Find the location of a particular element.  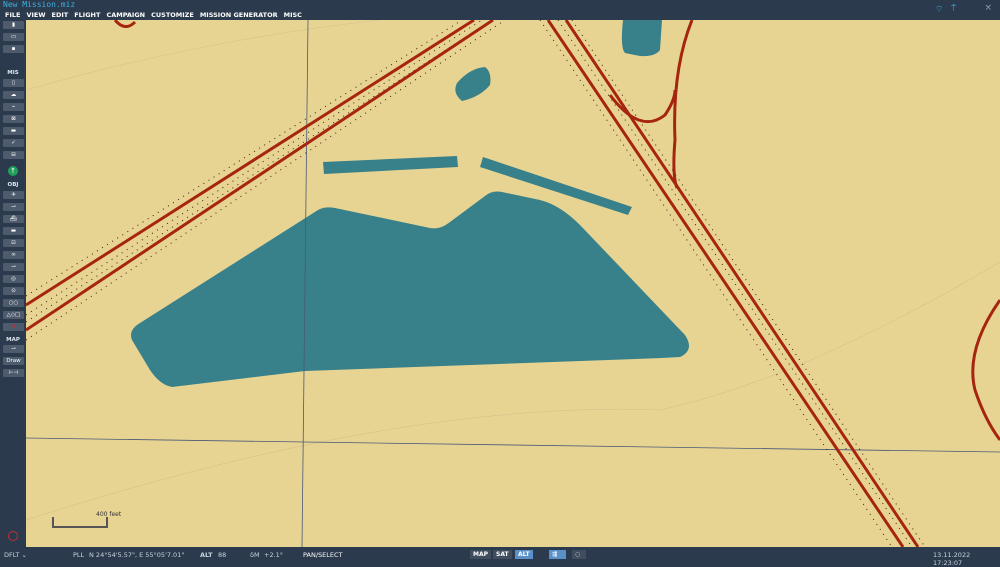

sidebar-button-draw: Draw is located at coordinates (13, 361).